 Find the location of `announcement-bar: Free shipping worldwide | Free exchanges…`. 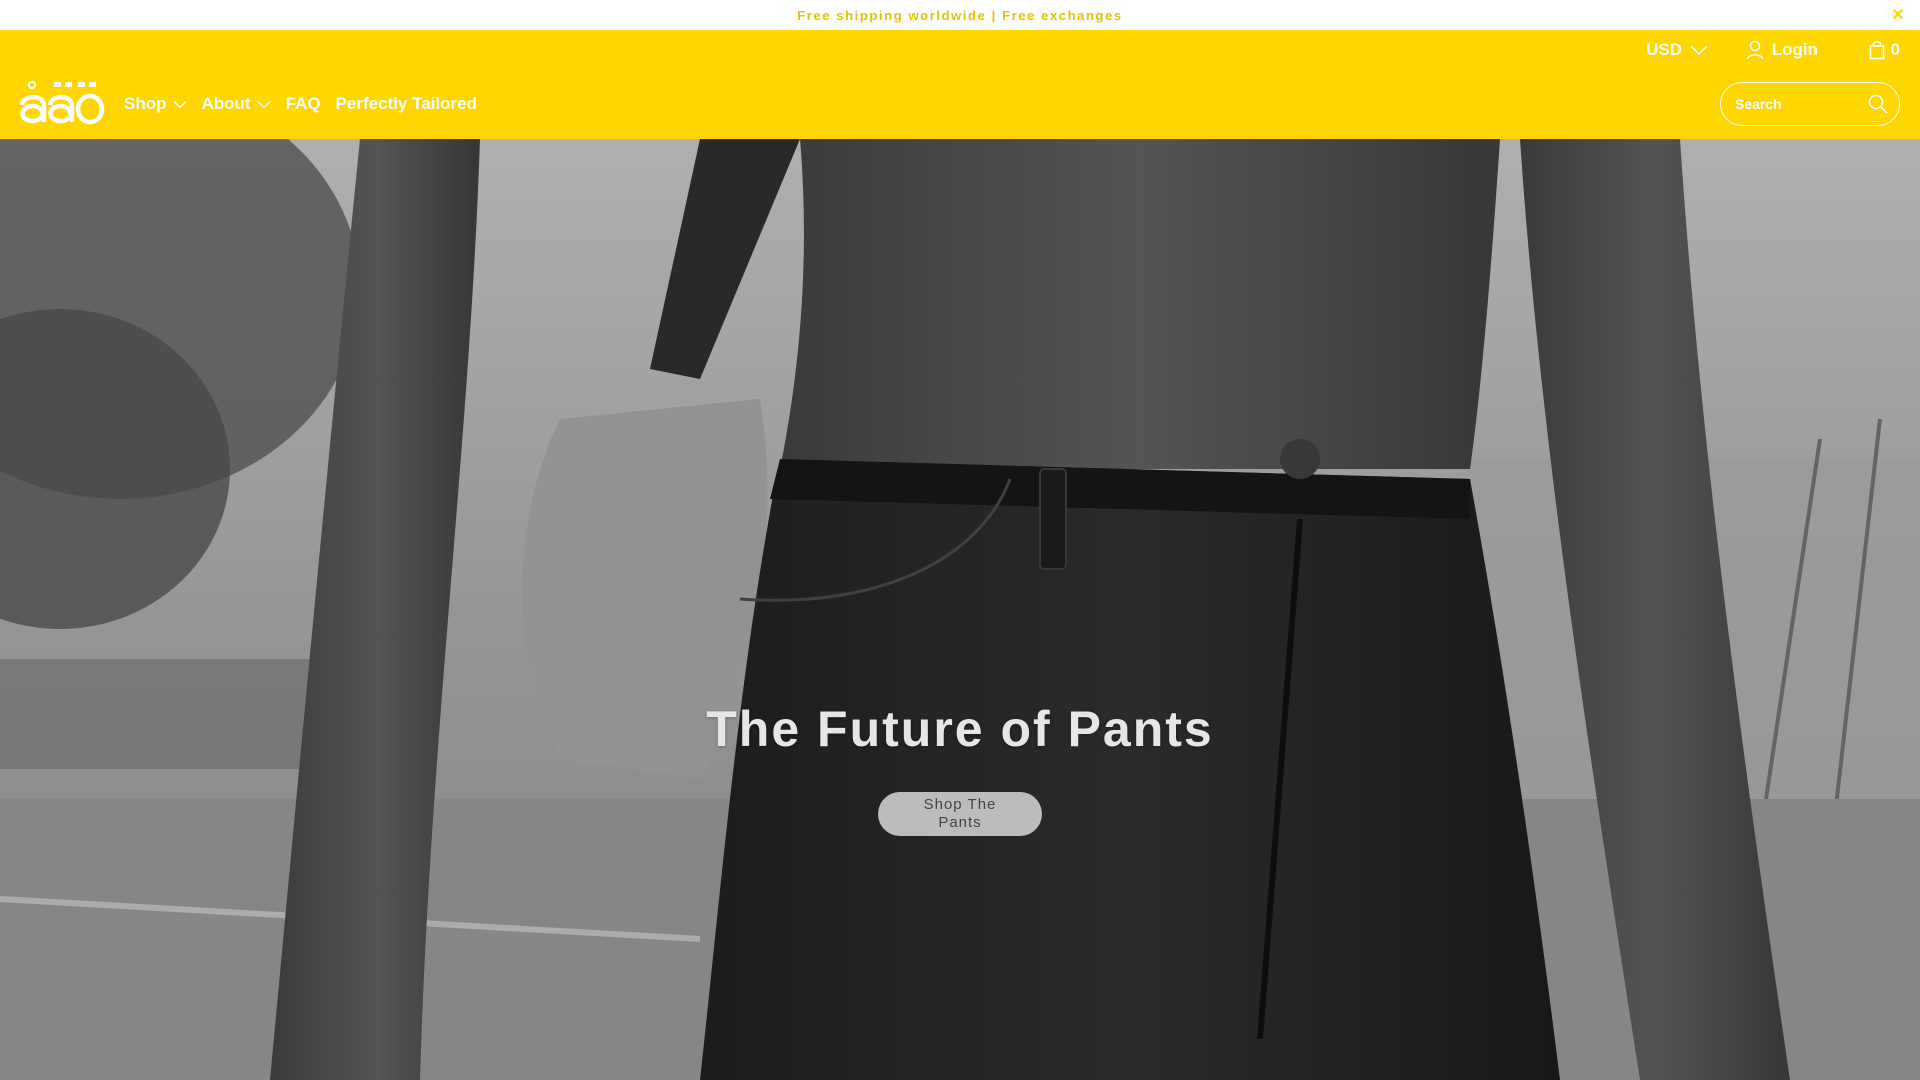

announcement-bar: Free shipping worldwide | Free exchanges… is located at coordinates (960, 15).